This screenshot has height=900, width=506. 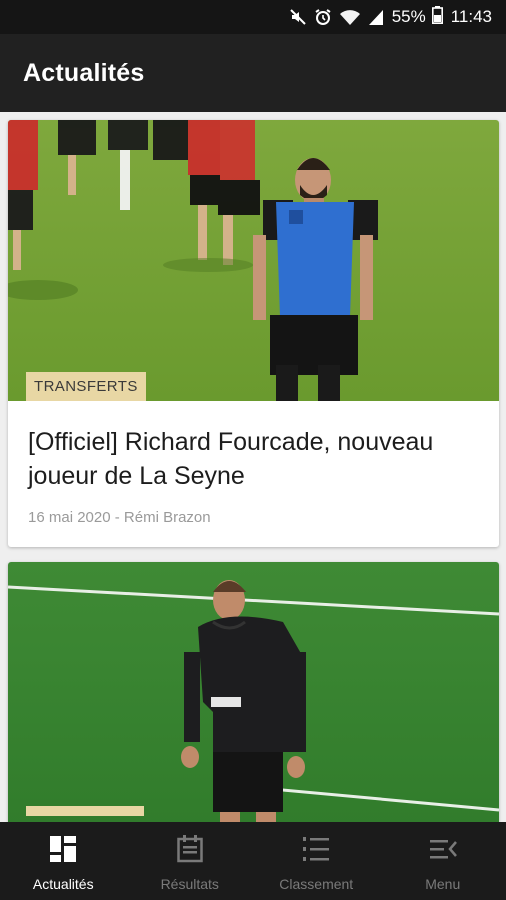 I want to click on article-date: 16 mai 2020, so click(x=69, y=517).